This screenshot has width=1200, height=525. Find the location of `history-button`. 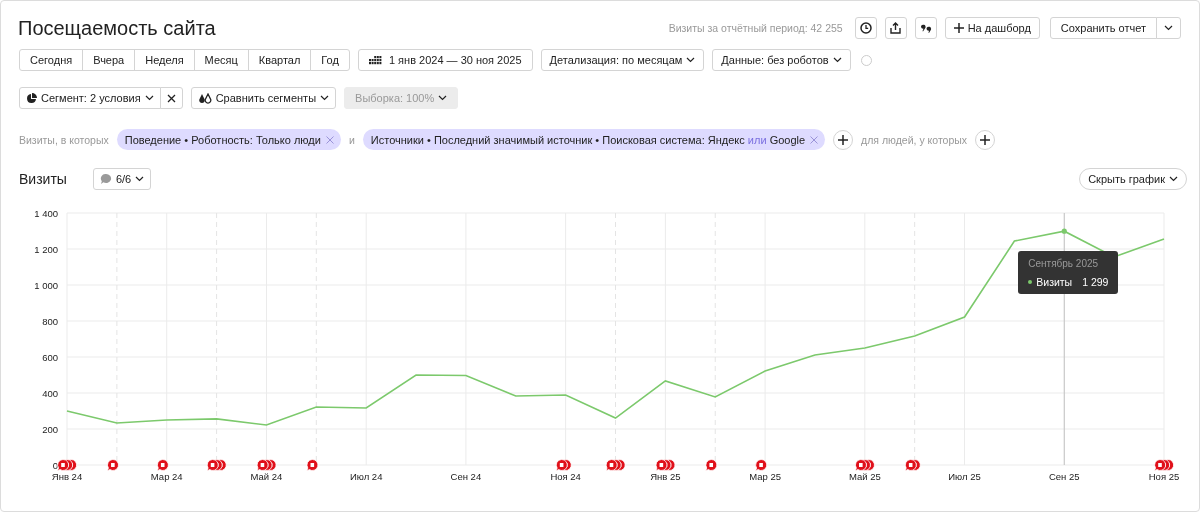

history-button is located at coordinates (865, 28).